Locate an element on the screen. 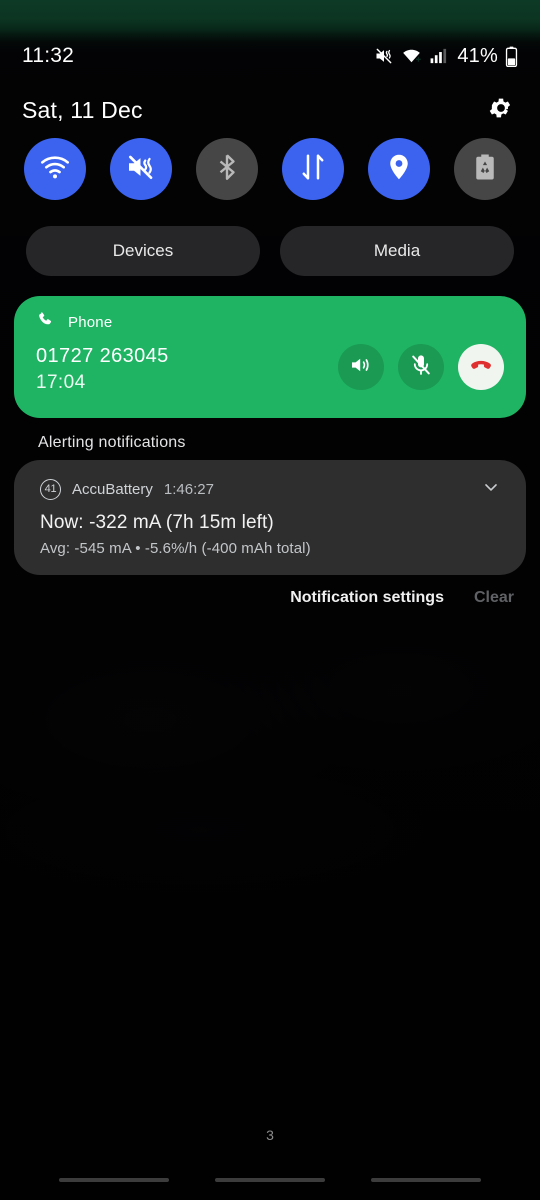  settings-button is located at coordinates (501, 110).